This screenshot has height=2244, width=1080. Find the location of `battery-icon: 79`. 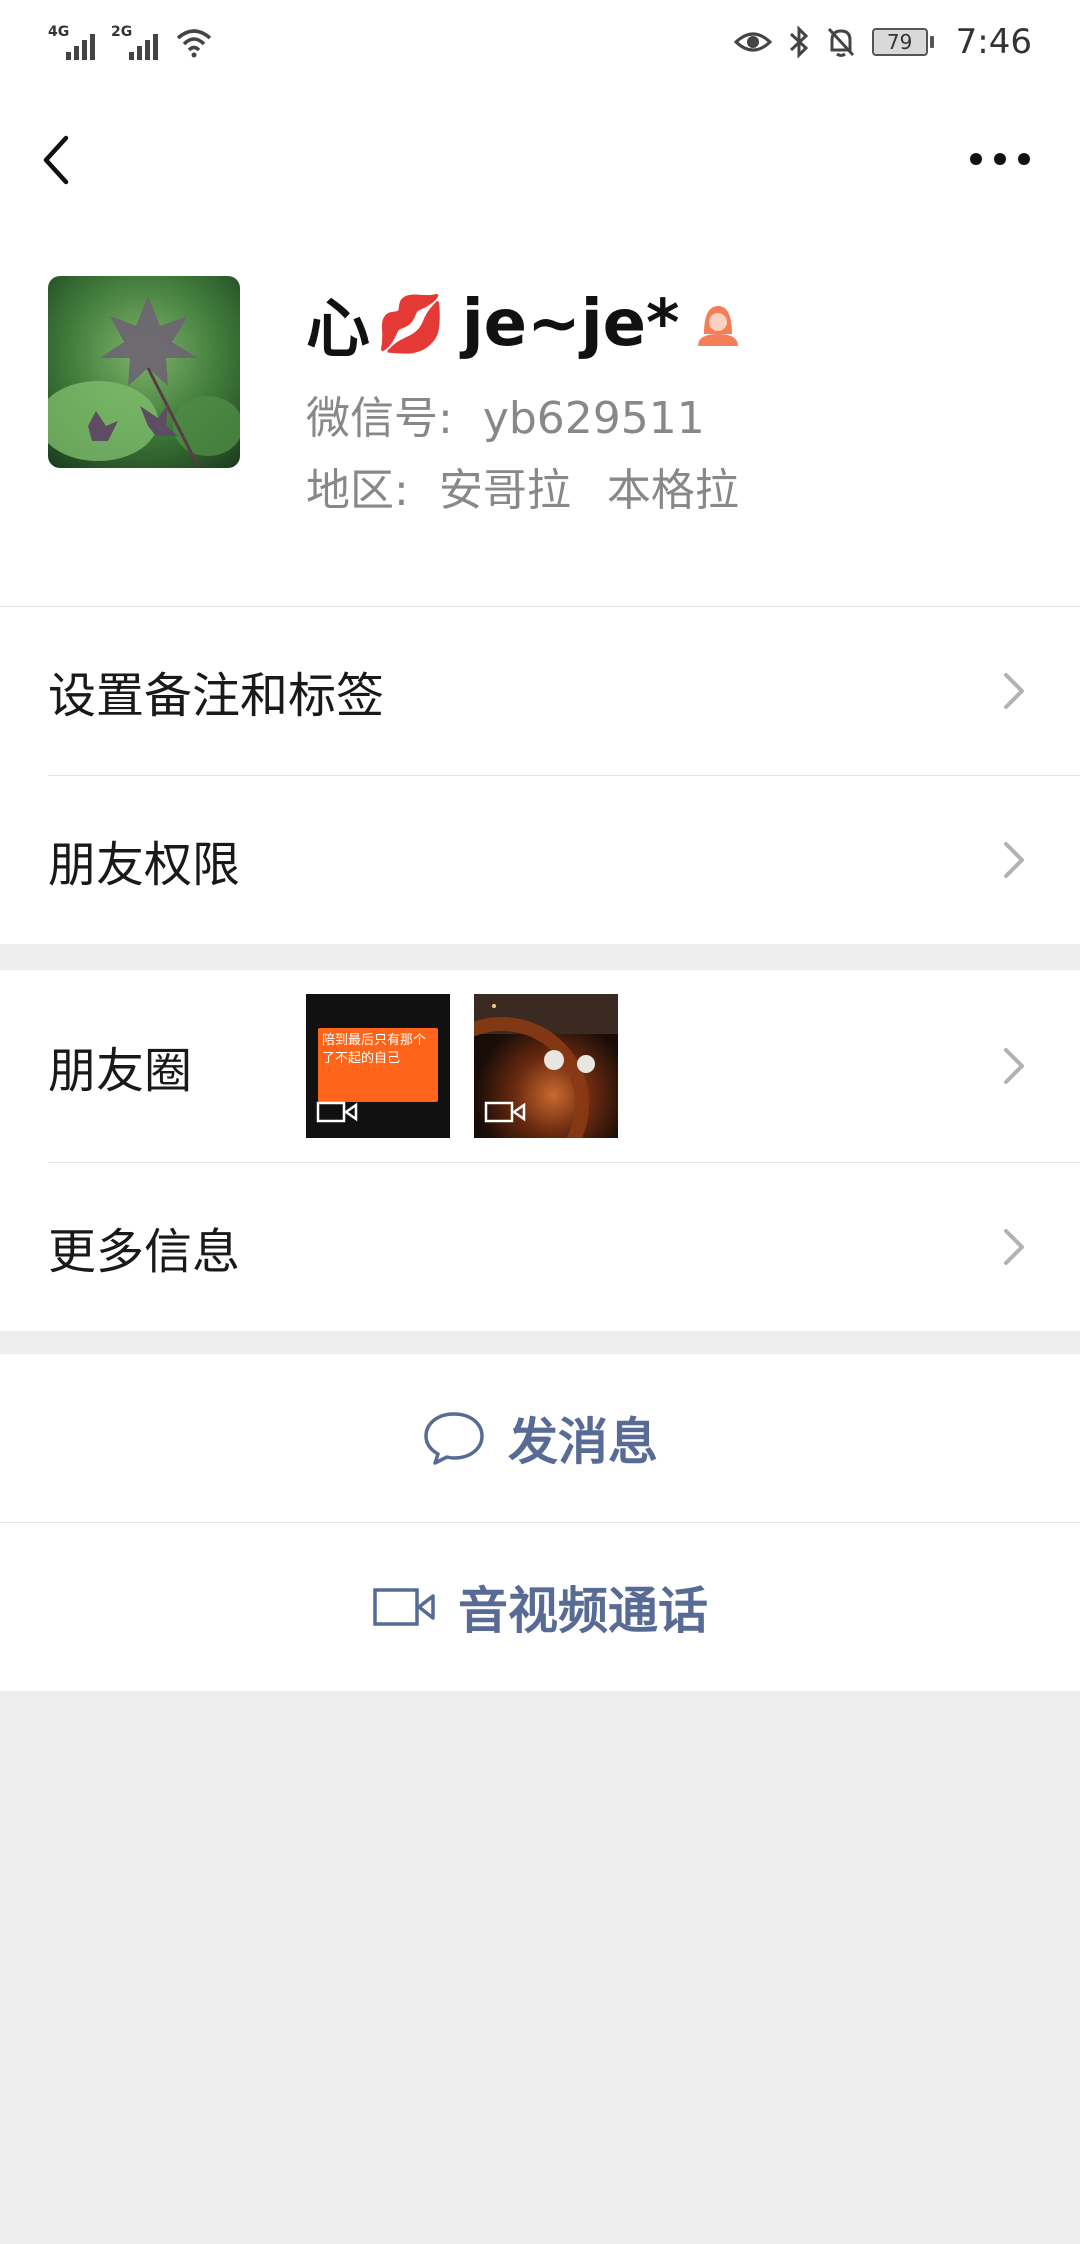

battery-icon: 79 is located at coordinates (902, 42).